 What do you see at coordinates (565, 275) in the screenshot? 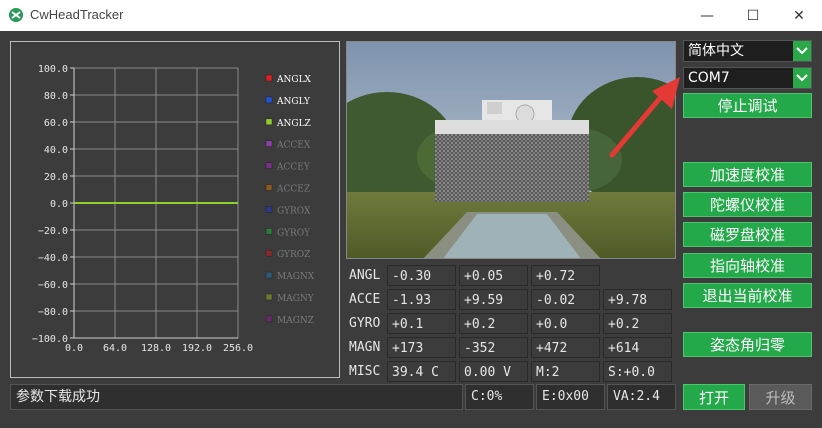
I see `reading-value-angl-3: +0.72` at bounding box center [565, 275].